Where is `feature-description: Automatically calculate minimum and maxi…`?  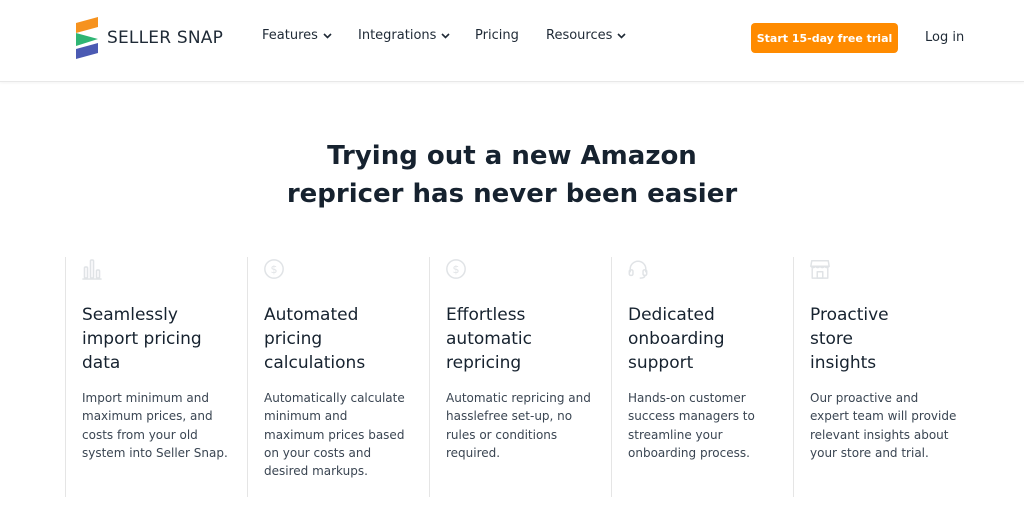 feature-description: Automatically calculate minimum and maxi… is located at coordinates (346, 434).